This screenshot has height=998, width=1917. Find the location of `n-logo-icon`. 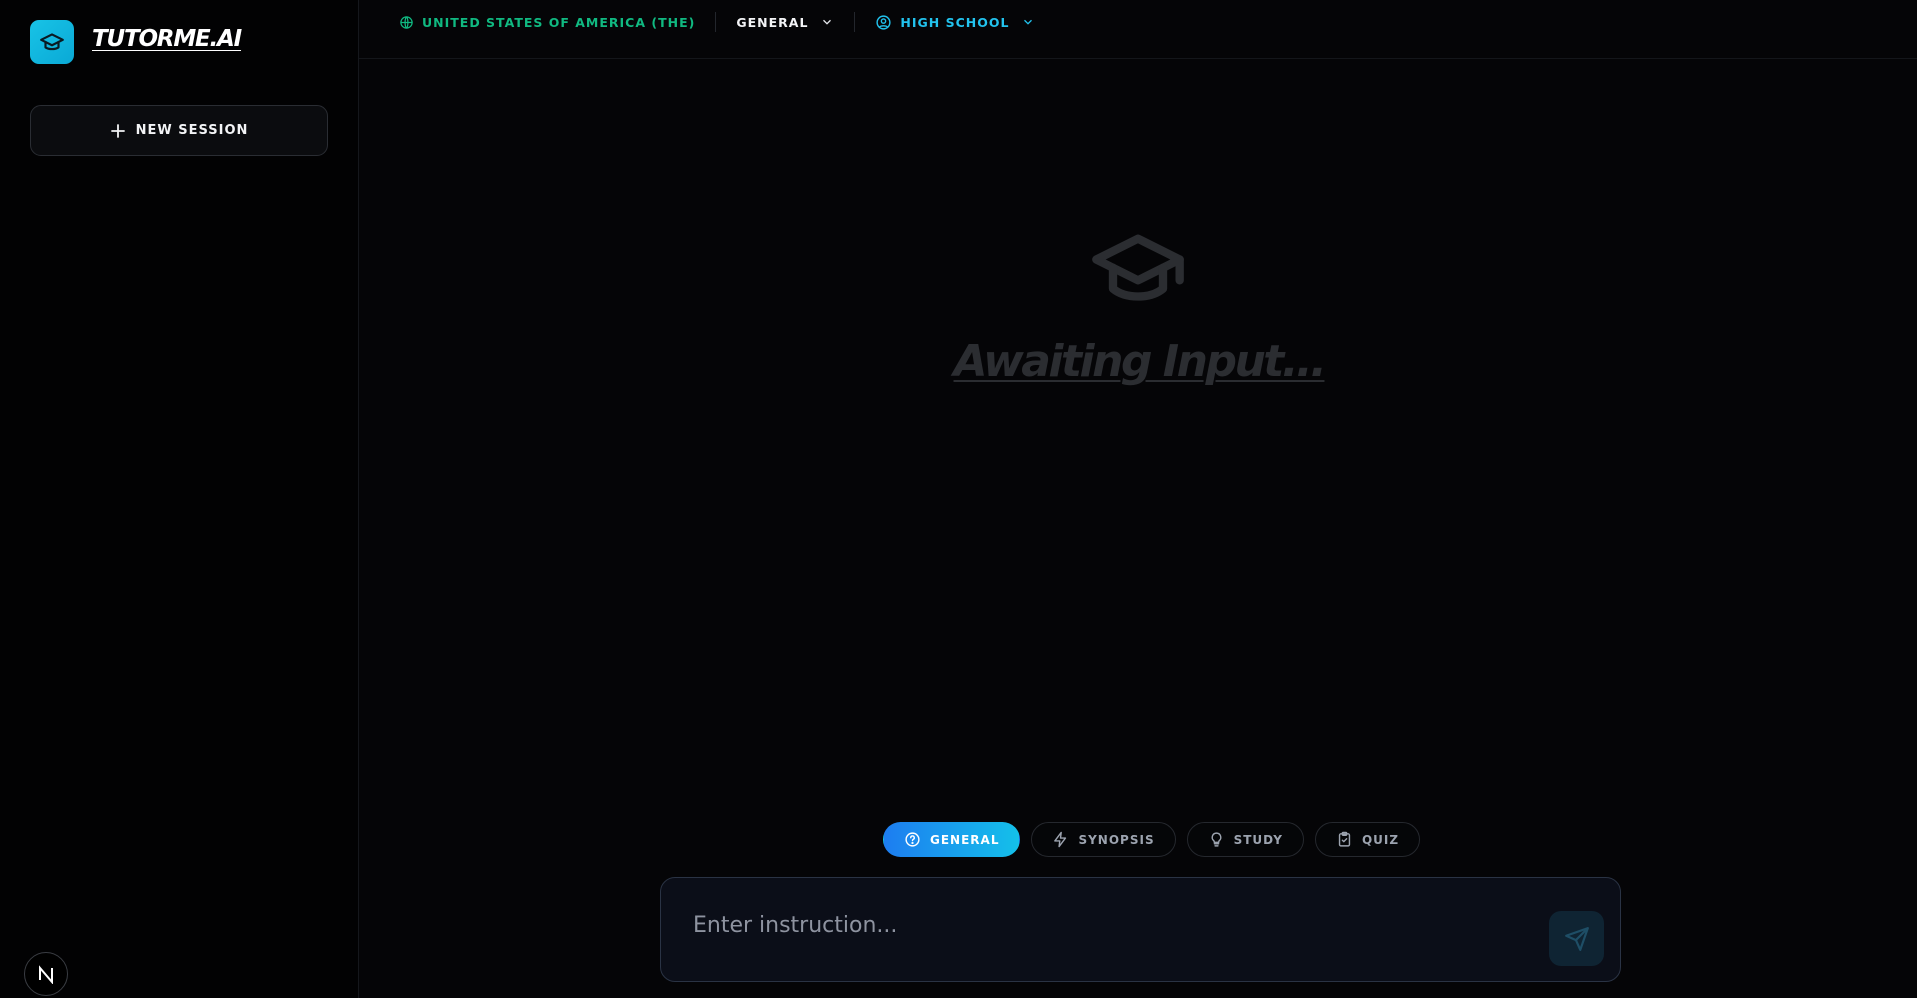

n-logo-icon is located at coordinates (46, 974).